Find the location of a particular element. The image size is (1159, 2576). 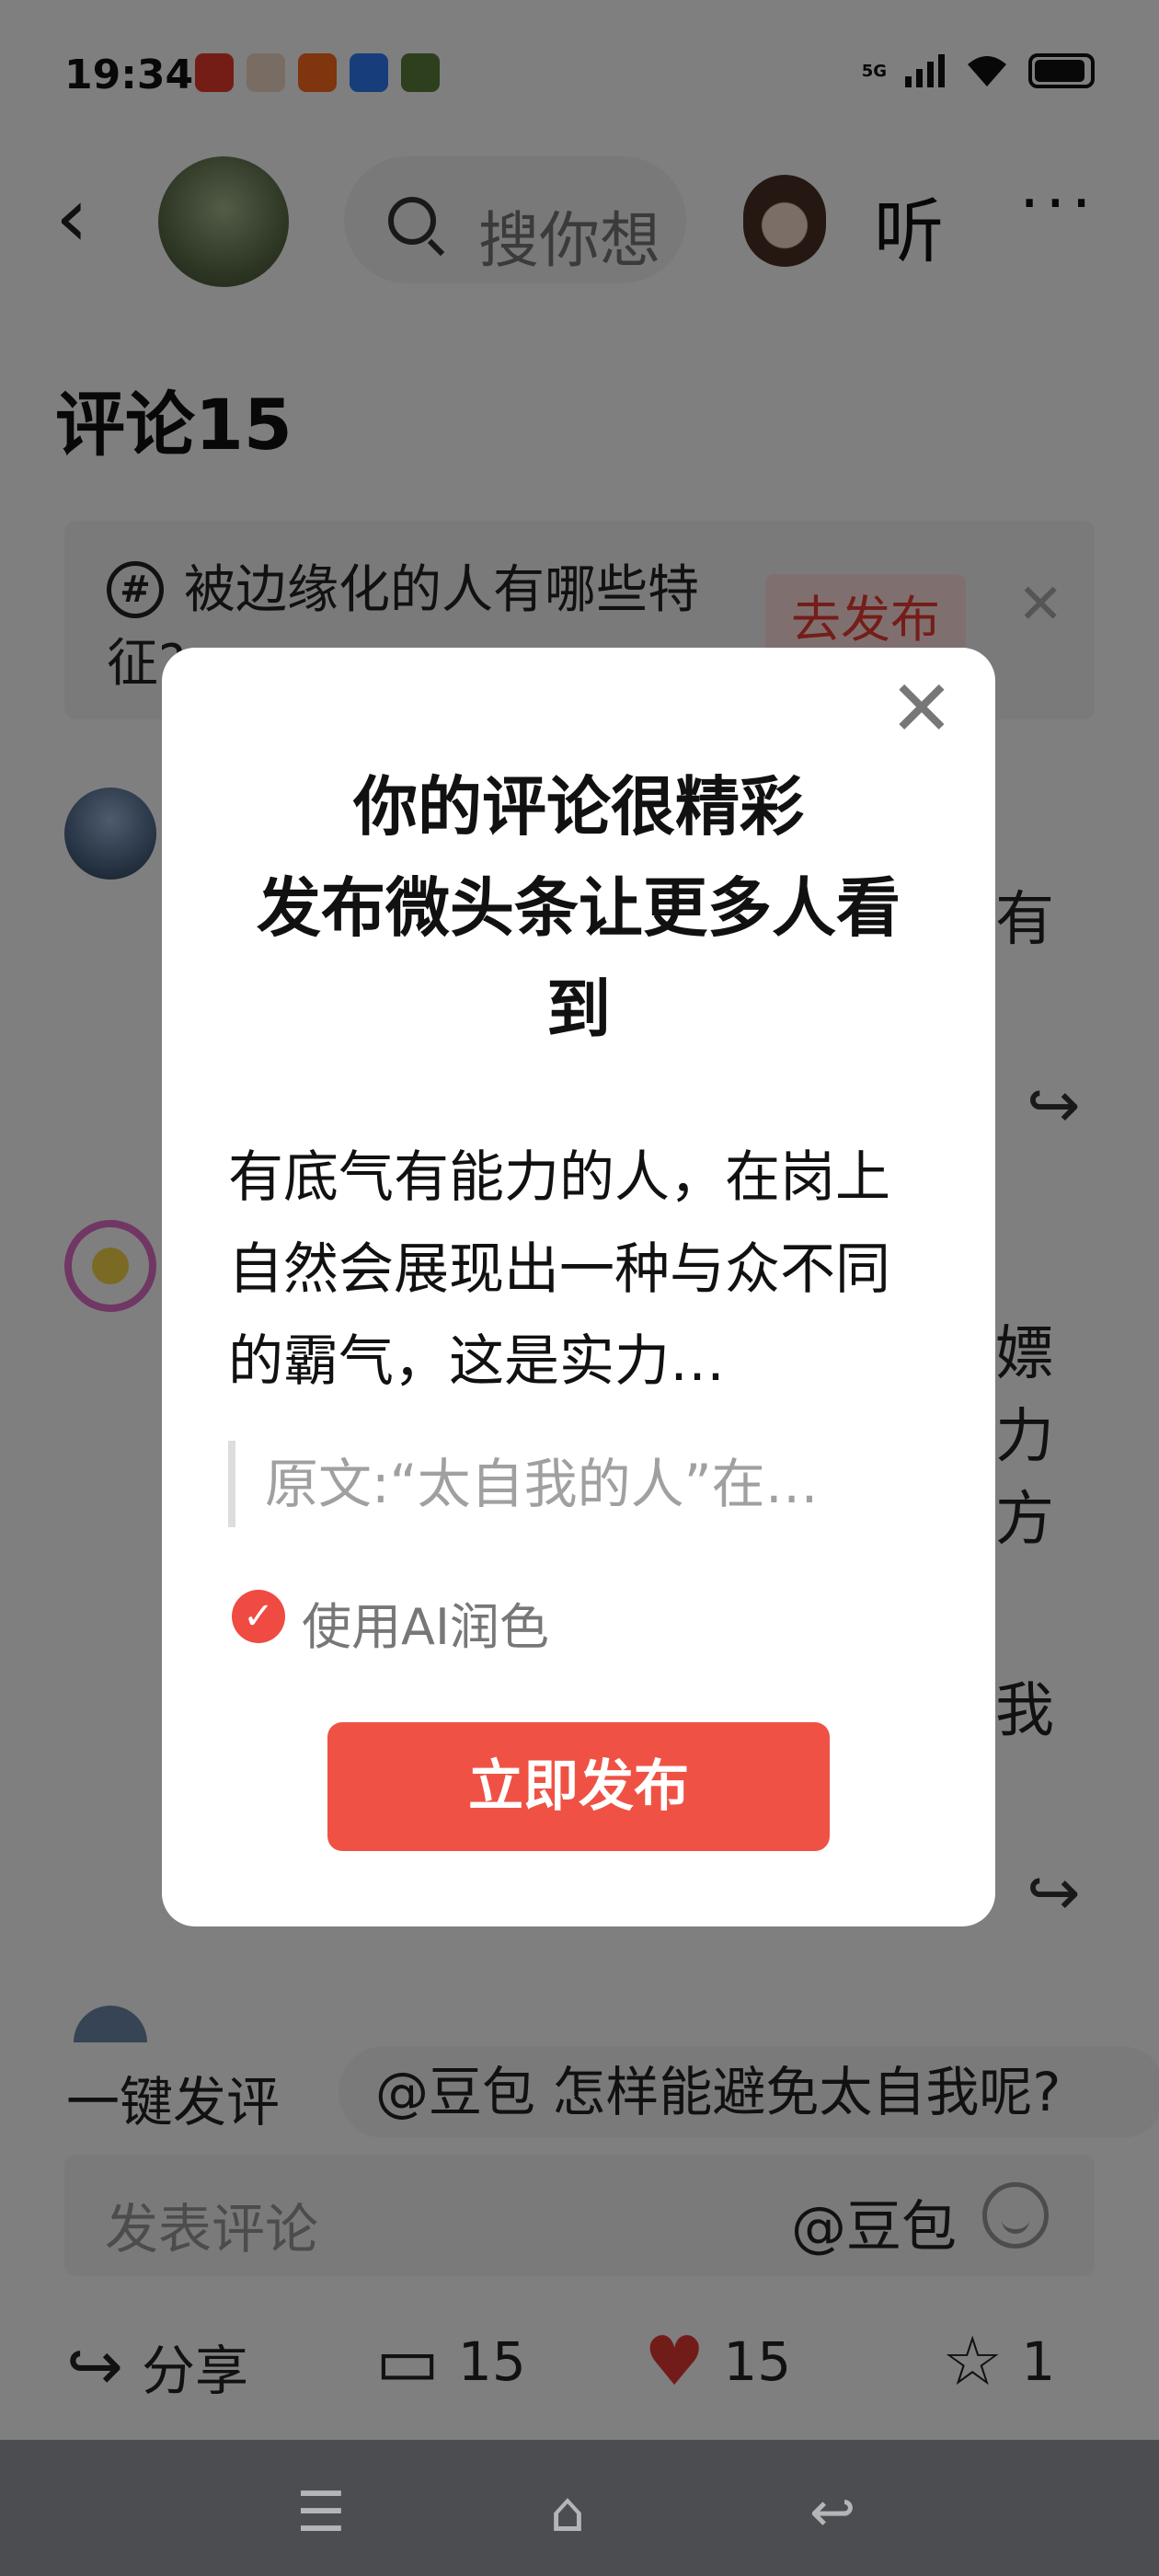

modal-title: 你的评论很精彩 发布微头条让更多人看到 is located at coordinates (579, 908).